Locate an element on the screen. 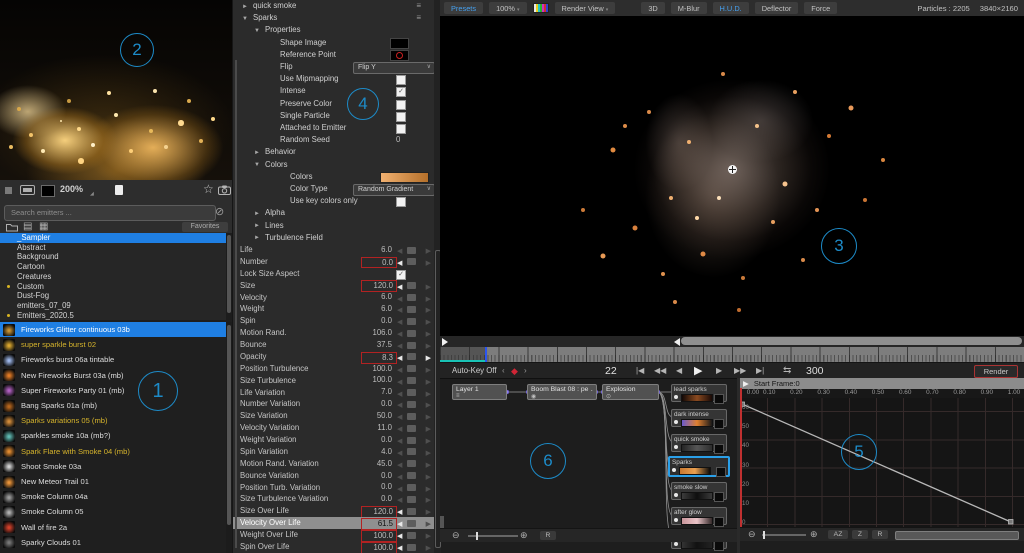 The image size is (1024, 553). parameter-row: Number 0.0 ◀ ▶ is located at coordinates (334, 262).